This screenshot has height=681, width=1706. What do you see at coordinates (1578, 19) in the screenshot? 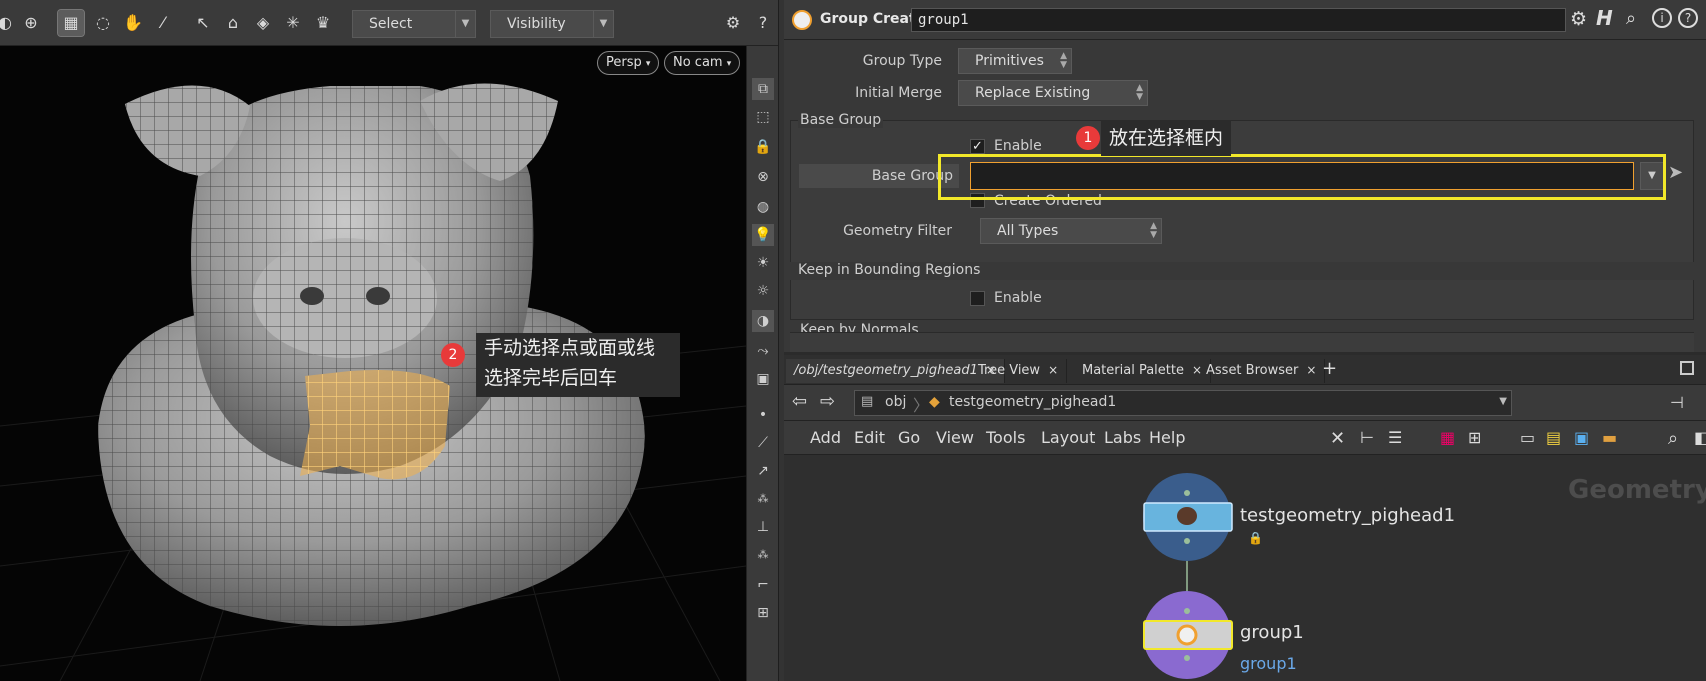
I see `gear-icon: ⚙` at bounding box center [1578, 19].